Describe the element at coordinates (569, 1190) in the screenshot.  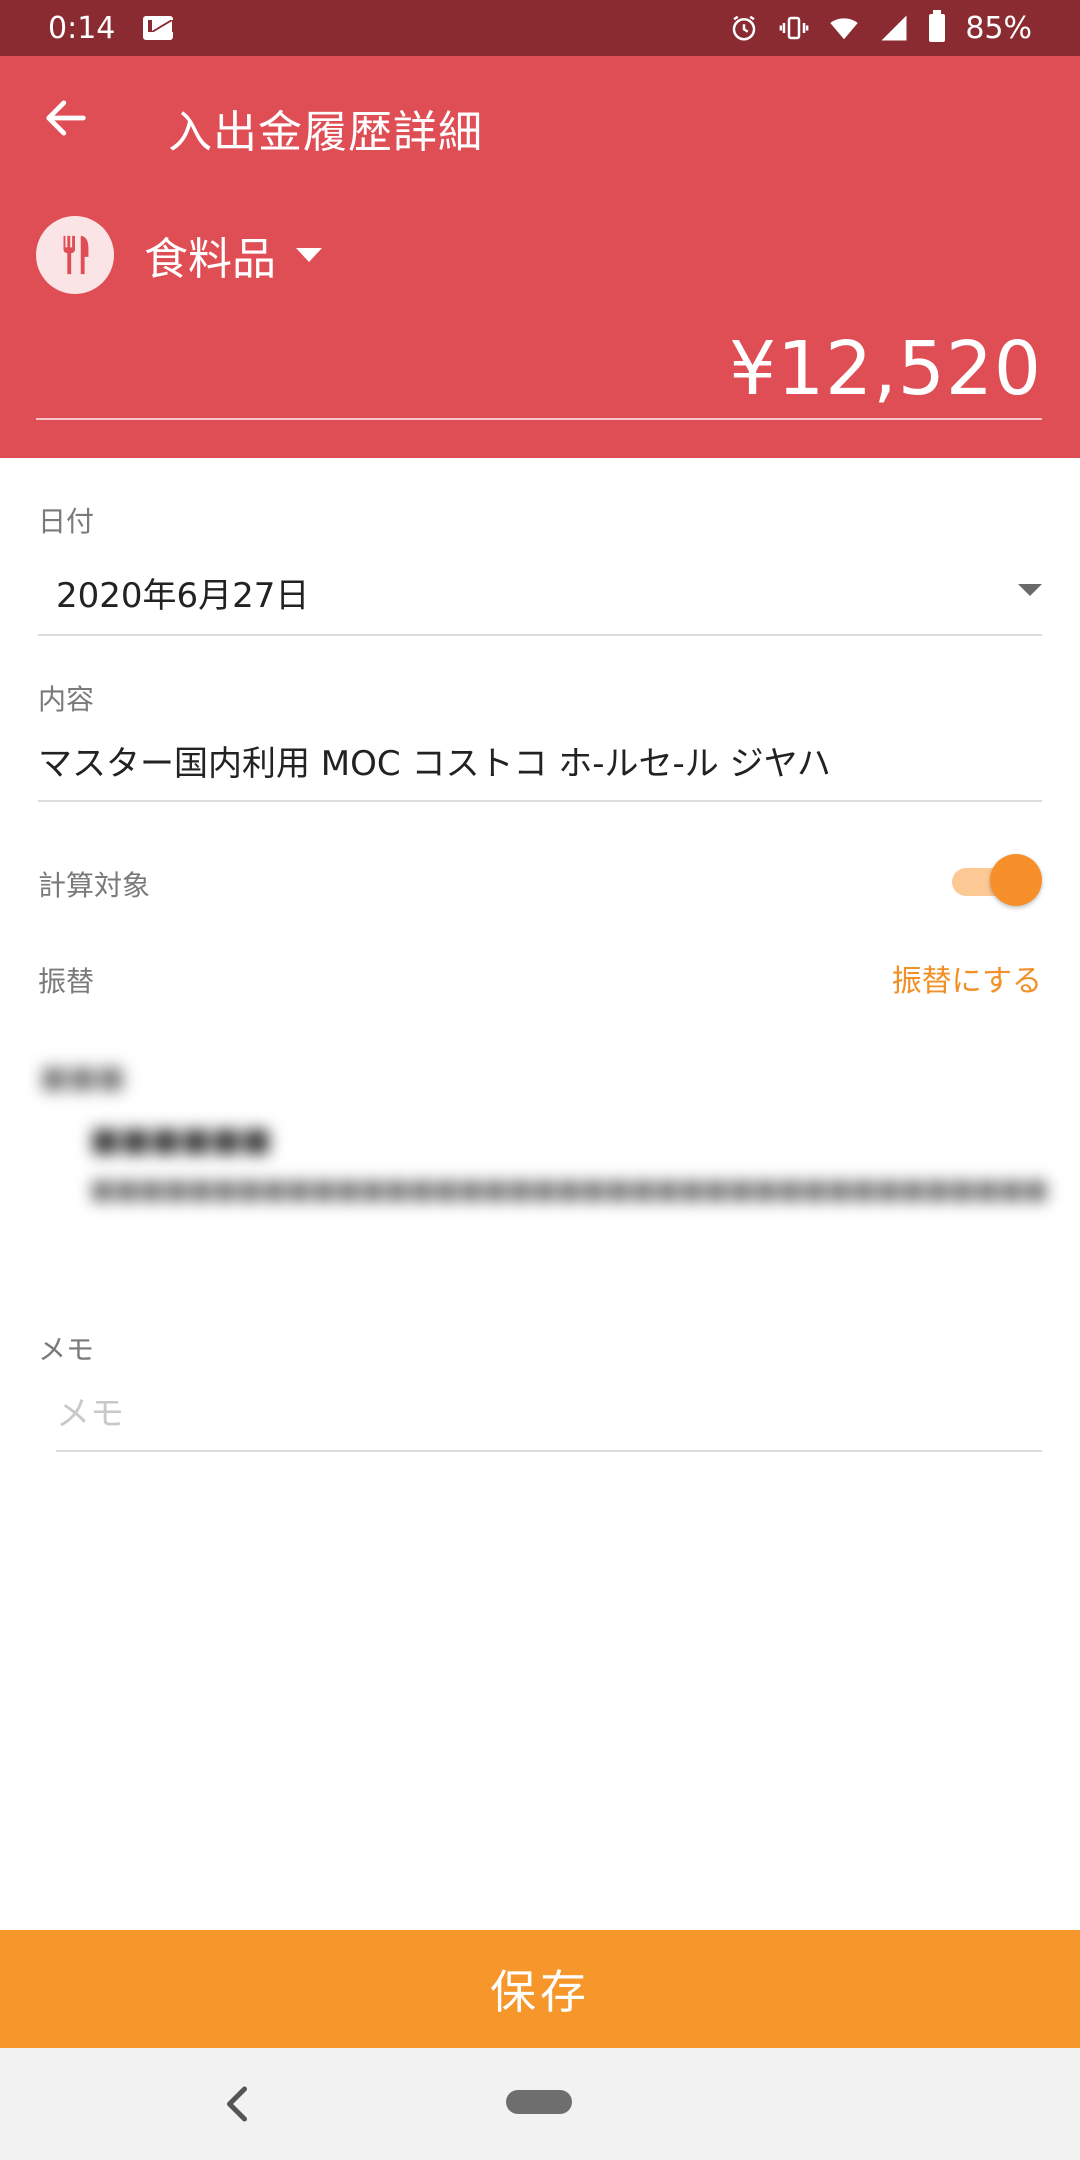
I see `redacted-subtext: ■■■■■■■■■■■■■■■■■■■■■■■■■■■■■■■■■■■■■■■` at that location.